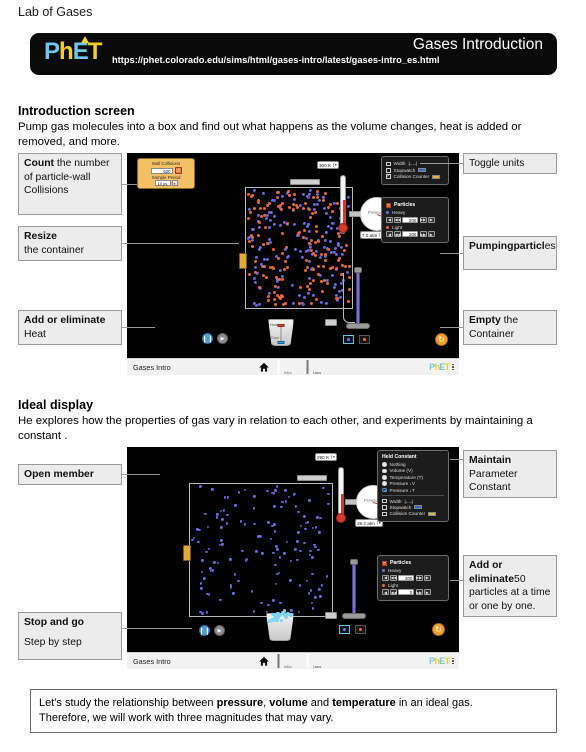 The height and width of the screenshot is (752, 586). Describe the element at coordinates (178, 170) in the screenshot. I see `reset-icon: ↺` at that location.